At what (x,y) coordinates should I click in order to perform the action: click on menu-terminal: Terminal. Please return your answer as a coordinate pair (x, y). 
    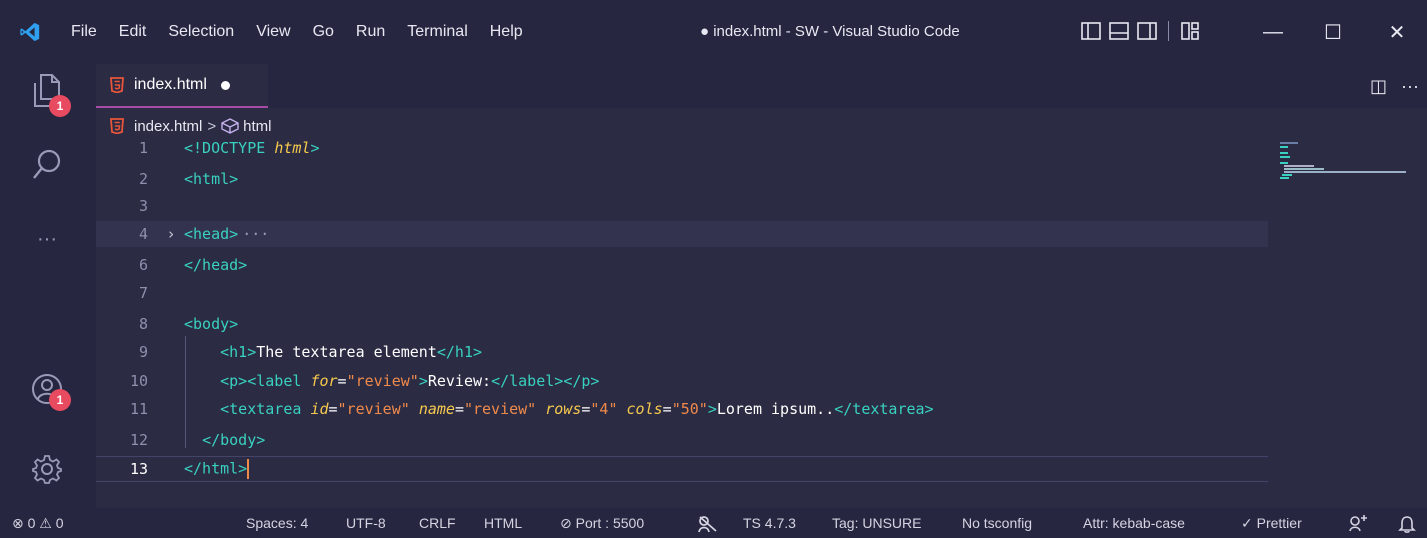
    Looking at the image, I should click on (437, 32).